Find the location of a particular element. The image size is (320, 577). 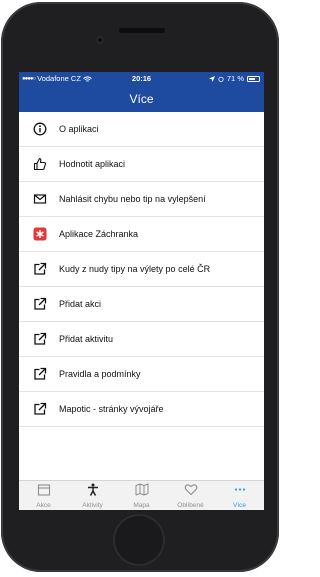

zachranka-app-icon is located at coordinates (40, 234).